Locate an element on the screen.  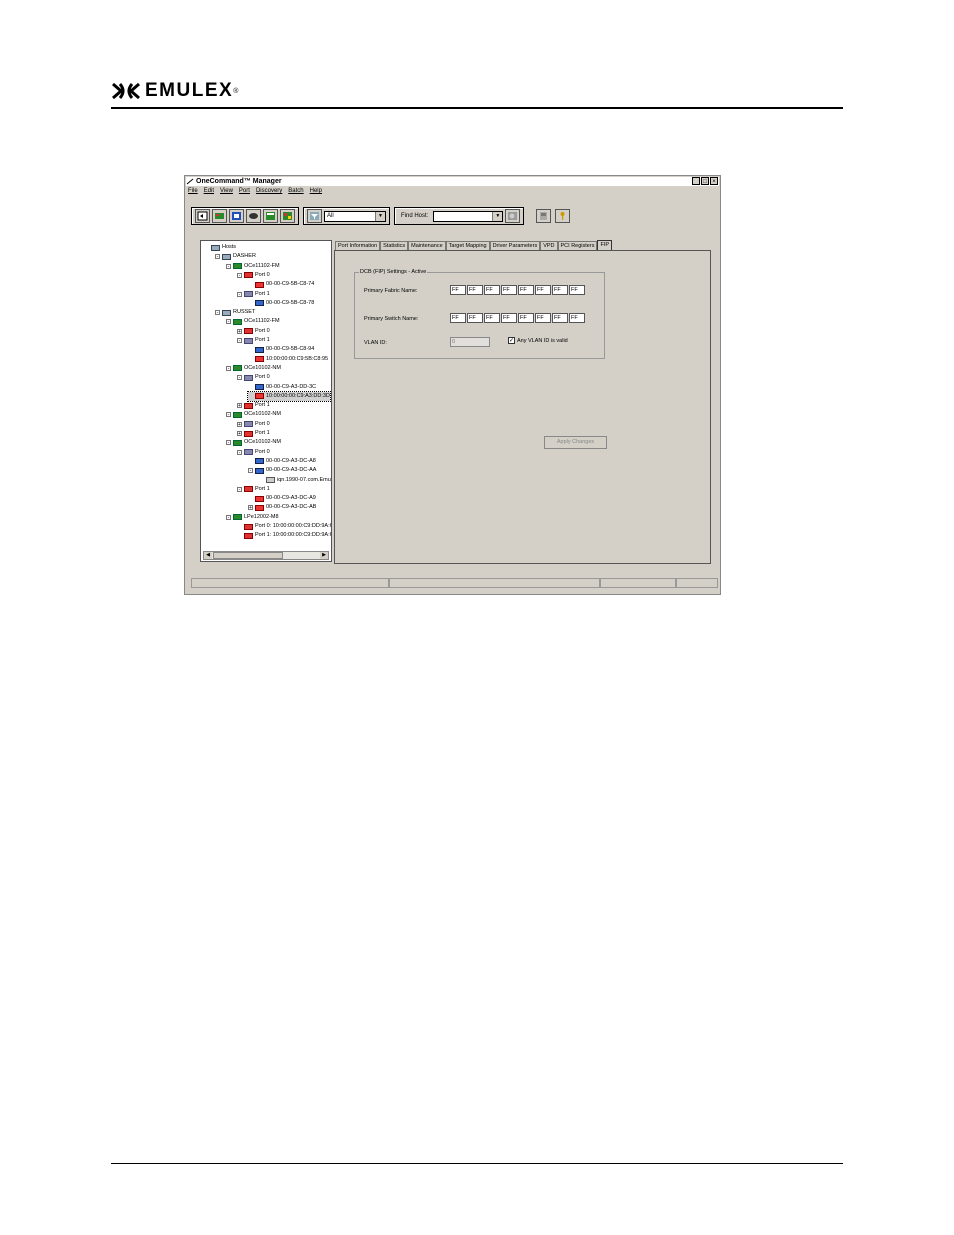
tab-pci-registers: PCI Registers is located at coordinates (577, 245).